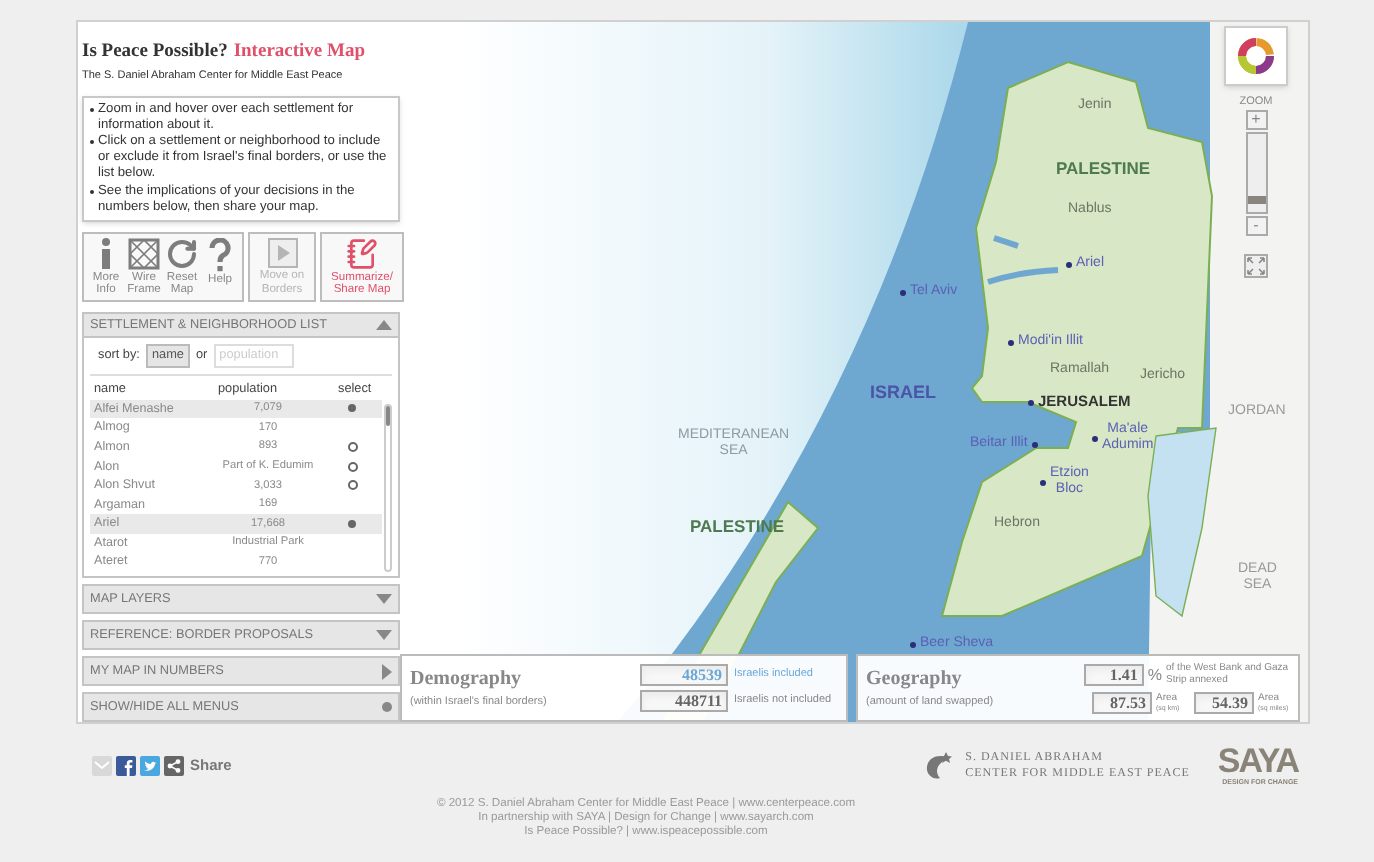 The width and height of the screenshot is (1374, 862). I want to click on unit-label: %, so click(1154, 675).